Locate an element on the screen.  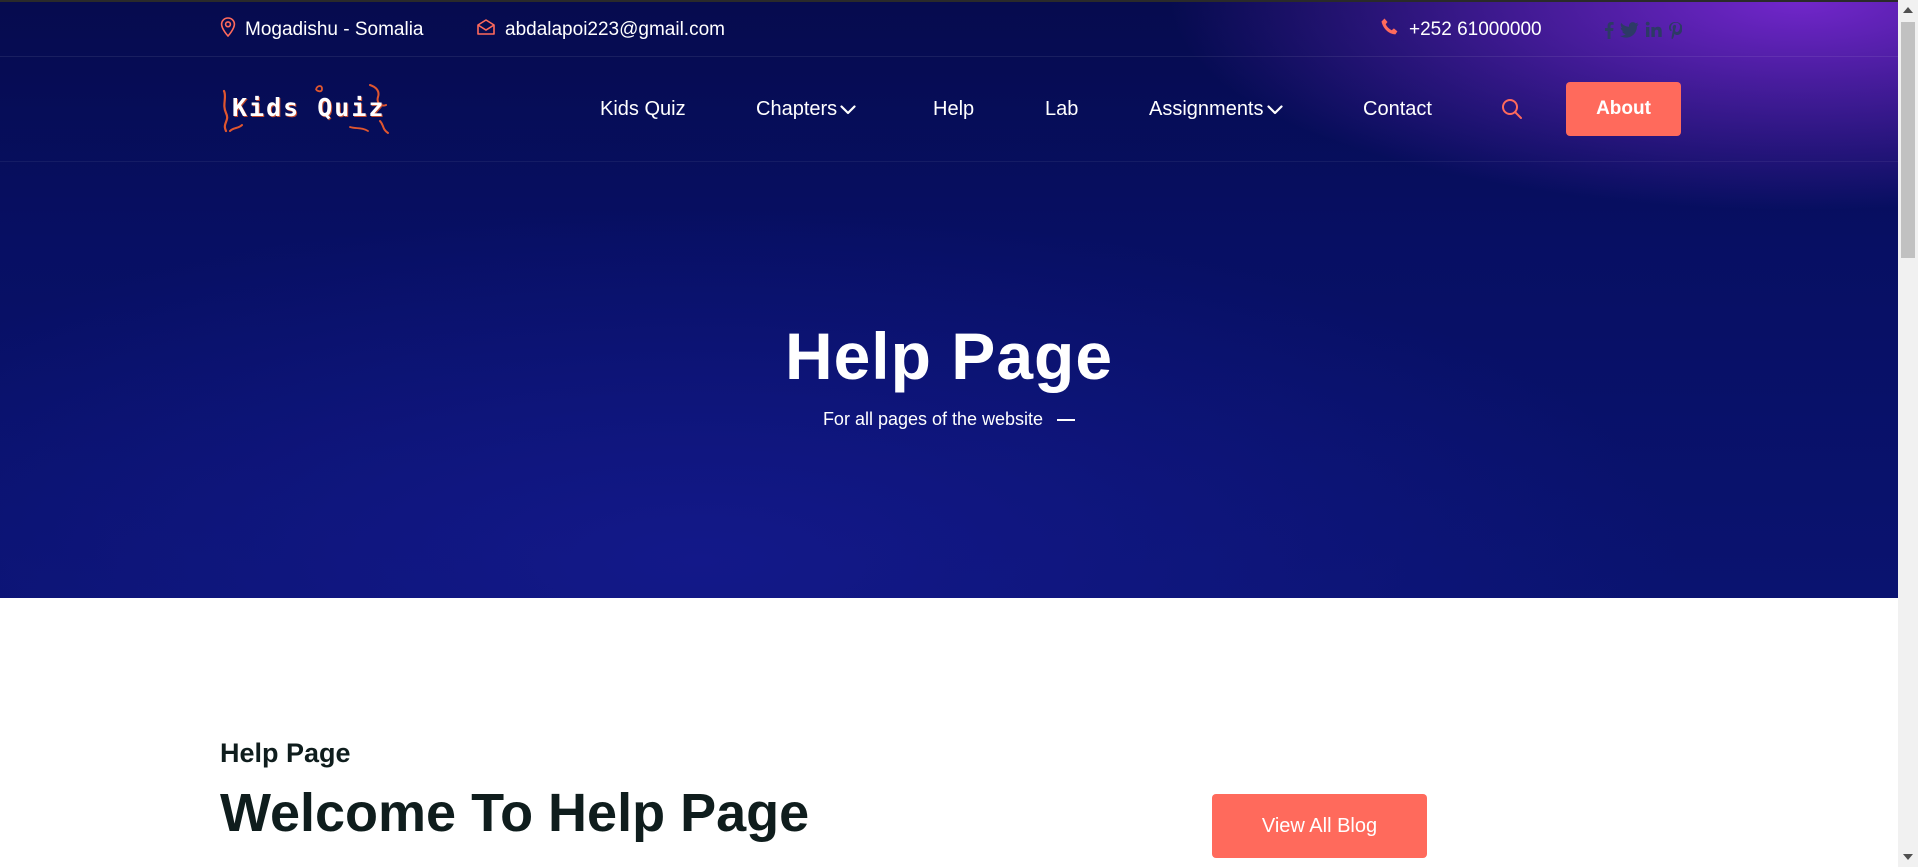
hero-title: Help Page is located at coordinates (949, 356).